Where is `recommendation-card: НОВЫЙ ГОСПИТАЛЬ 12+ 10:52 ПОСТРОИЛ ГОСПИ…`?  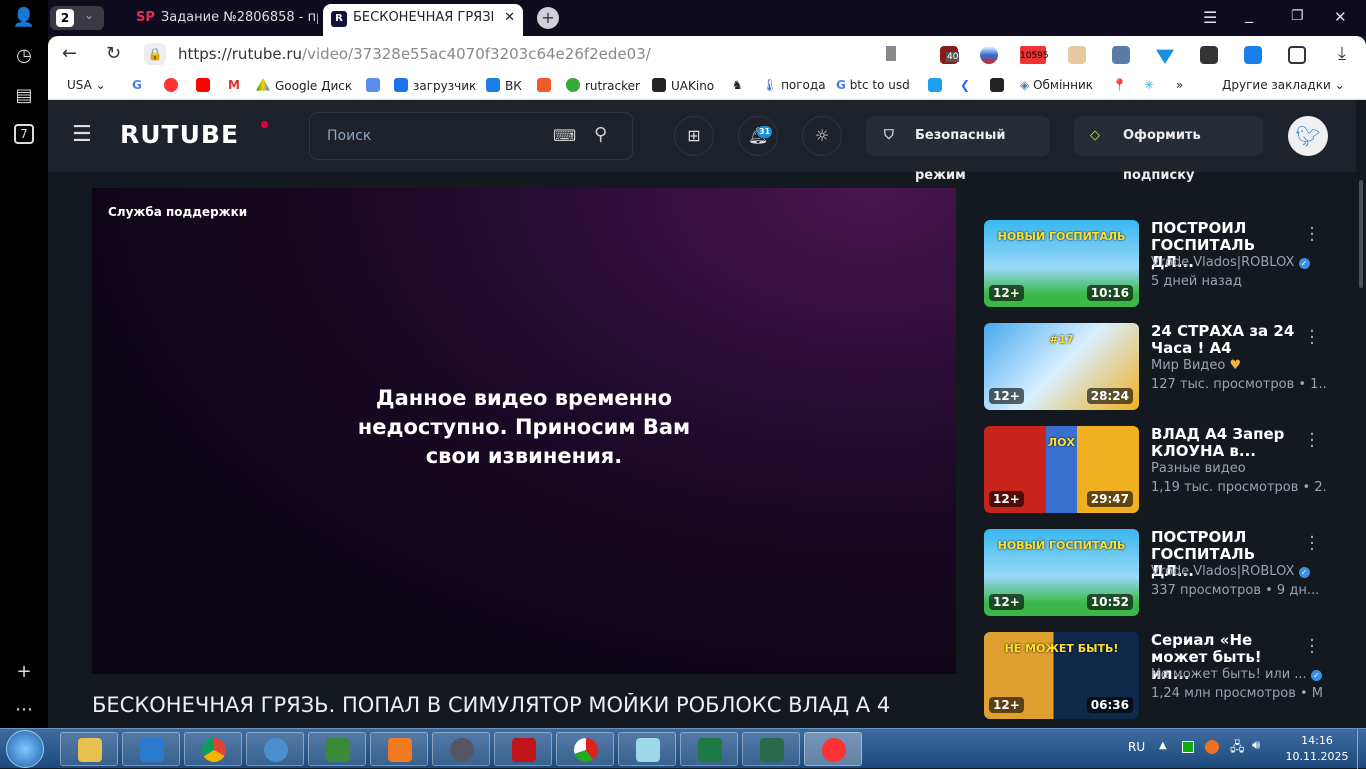 recommendation-card: НОВЫЙ ГОСПИТАЛЬ 12+ 10:52 ПОСТРОИЛ ГОСПИ… is located at coordinates (1164, 572).